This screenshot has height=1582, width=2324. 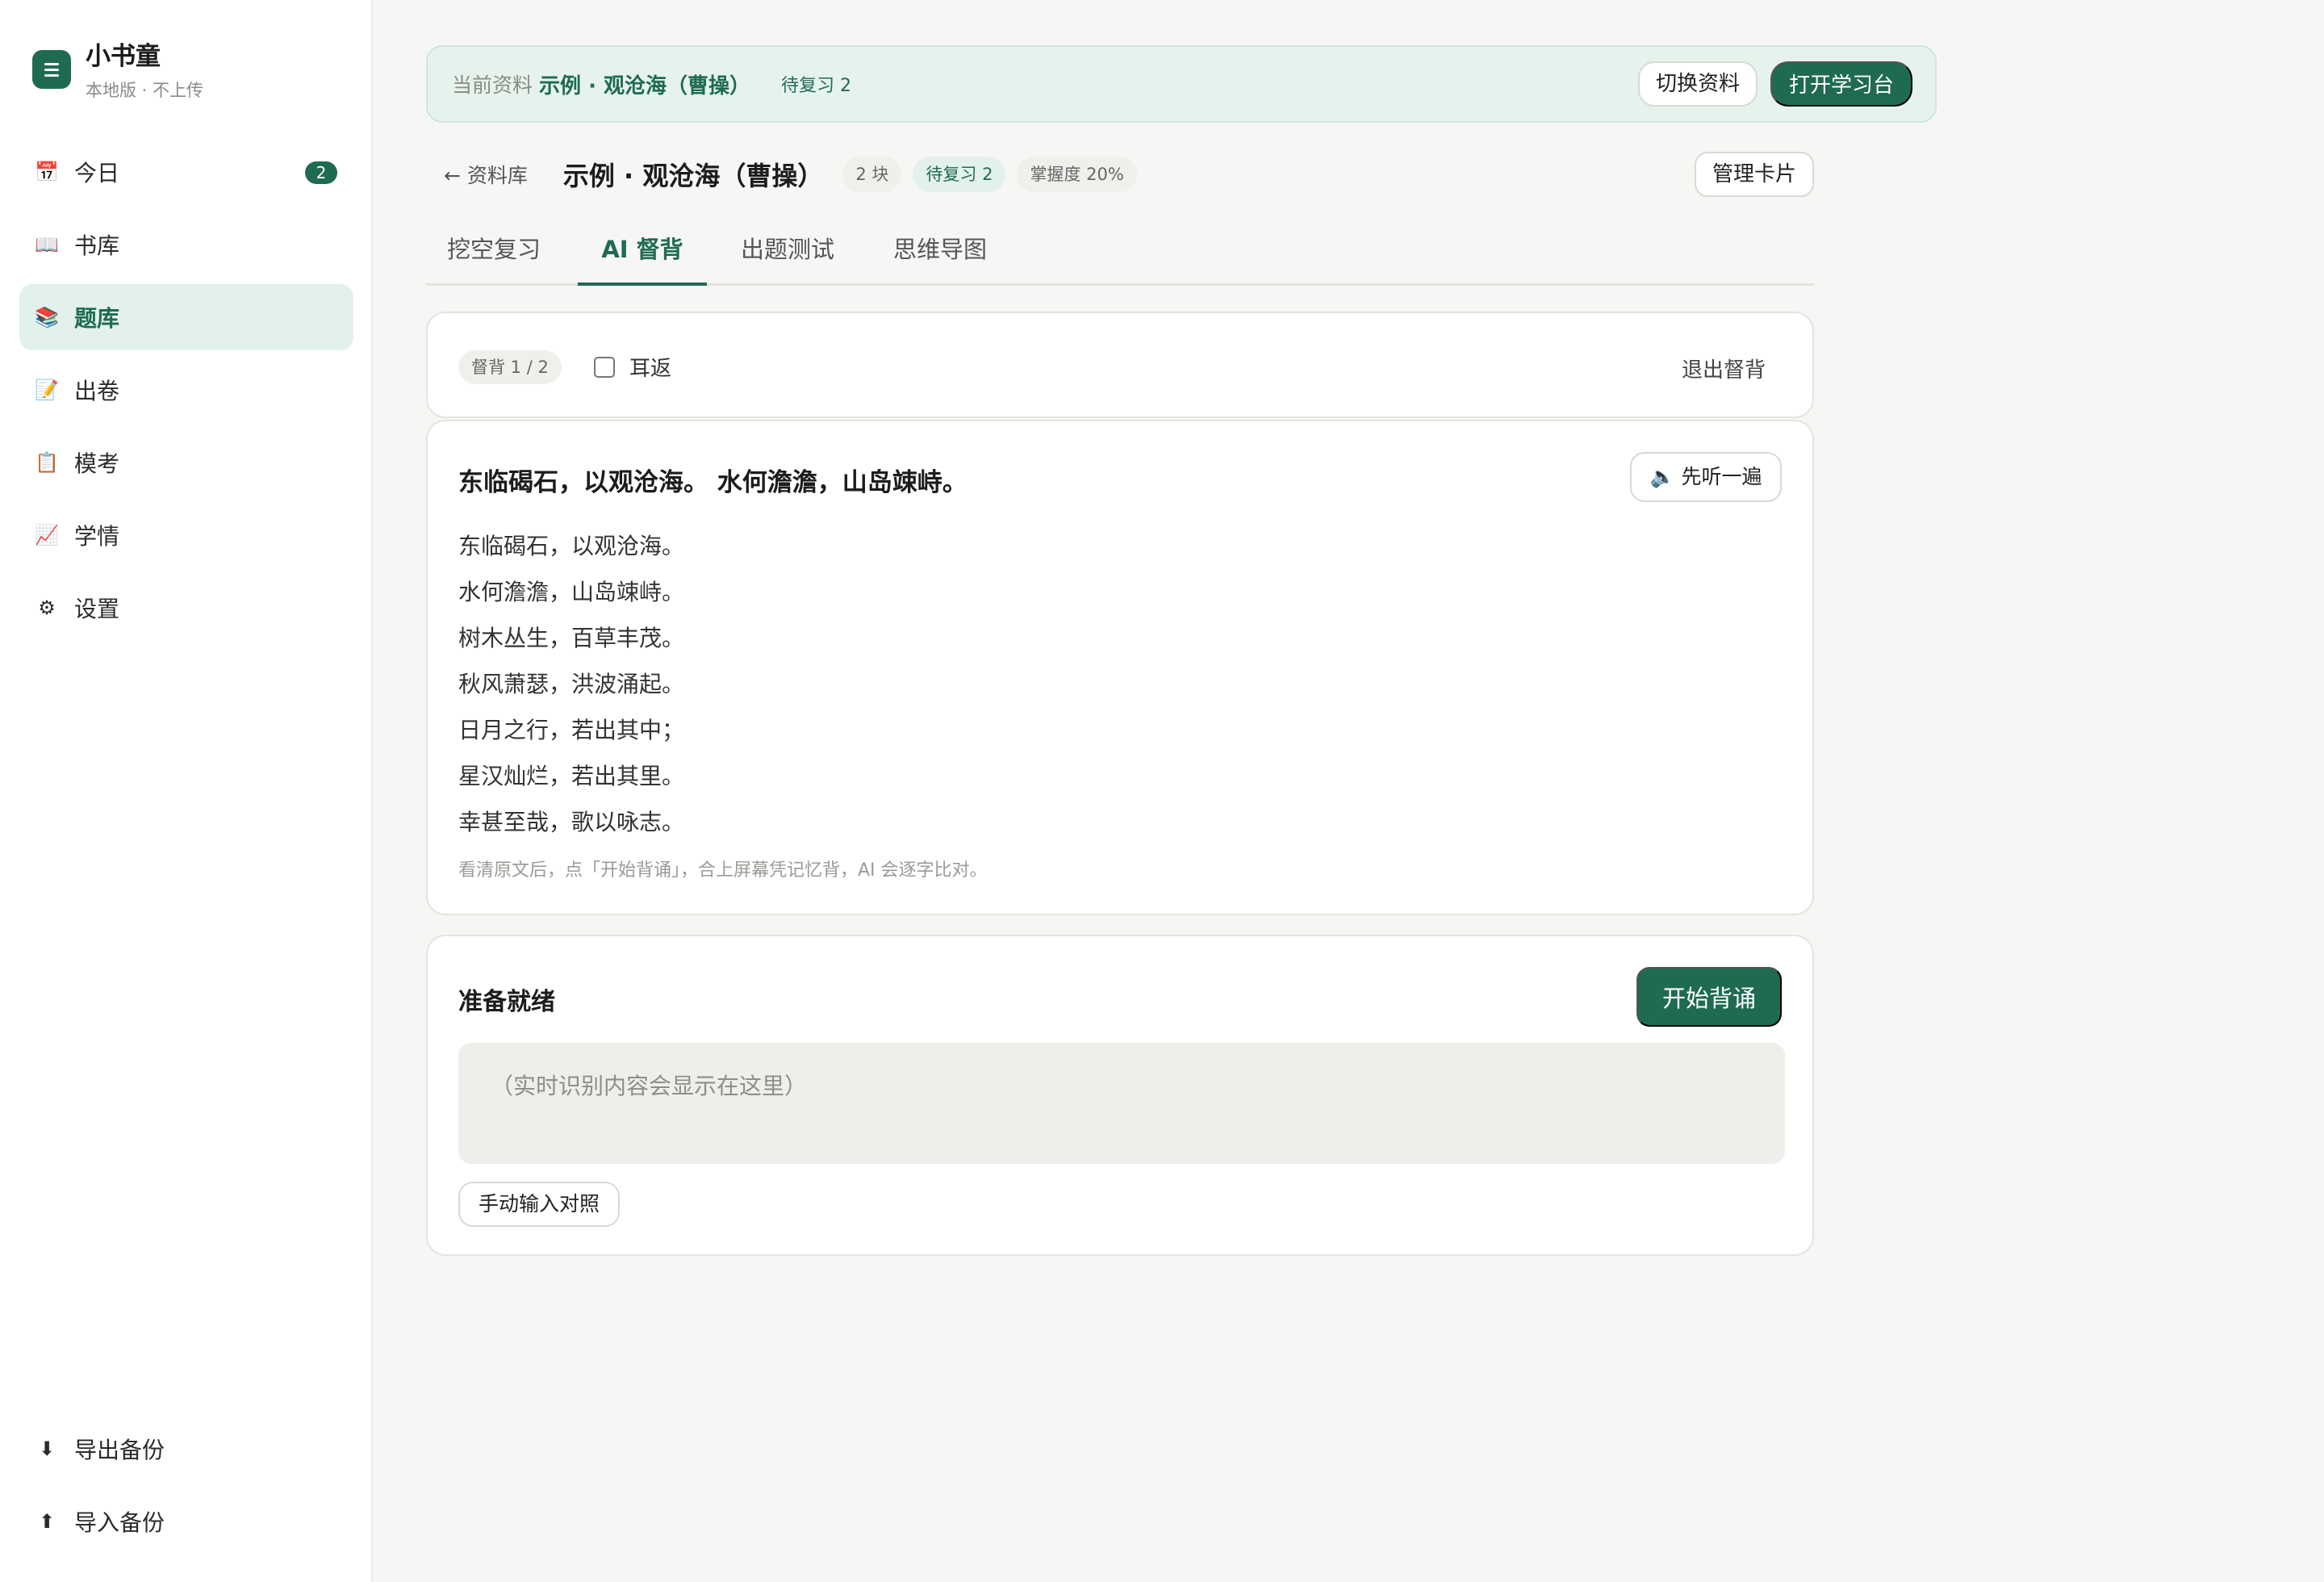 I want to click on sidebar-item-label: 导出备份, so click(x=119, y=1450).